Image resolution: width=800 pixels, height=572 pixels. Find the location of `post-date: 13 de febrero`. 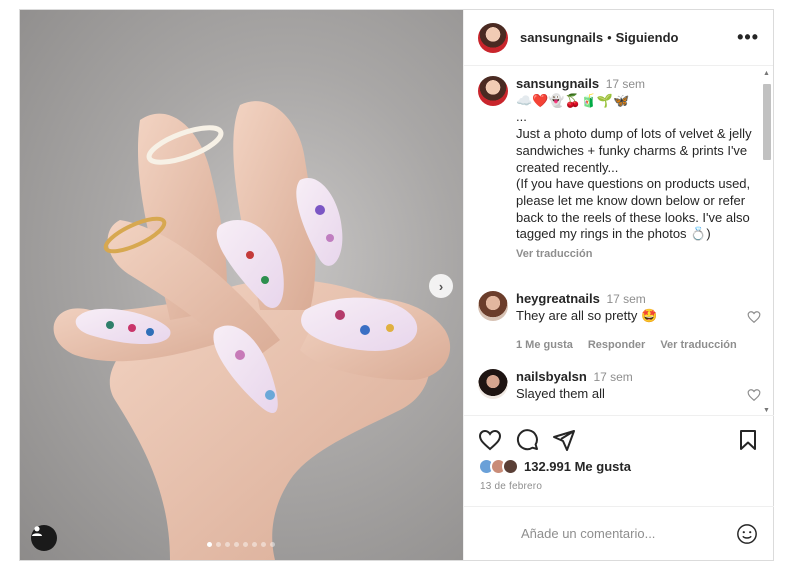

post-date: 13 de febrero is located at coordinates (511, 486).